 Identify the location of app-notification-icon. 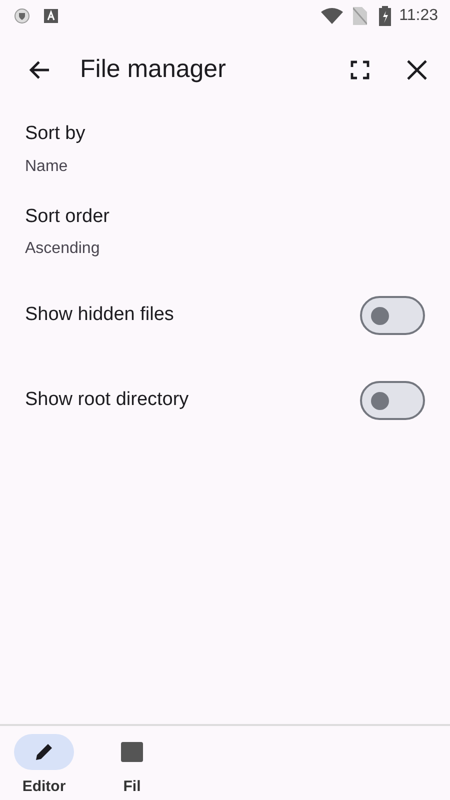
(51, 16).